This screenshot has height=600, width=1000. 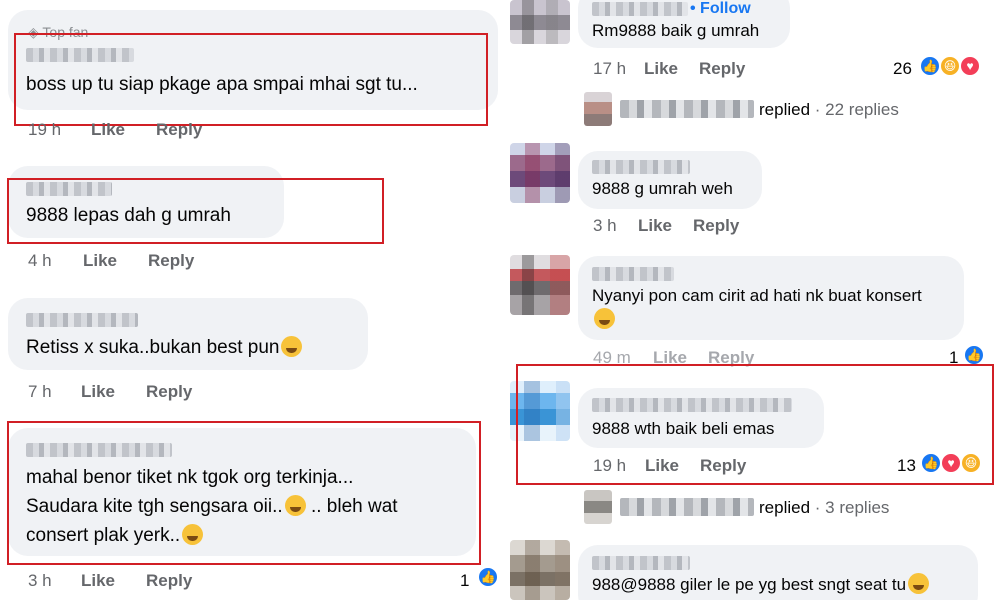 What do you see at coordinates (902, 69) in the screenshot?
I see `reaction-count: 26` at bounding box center [902, 69].